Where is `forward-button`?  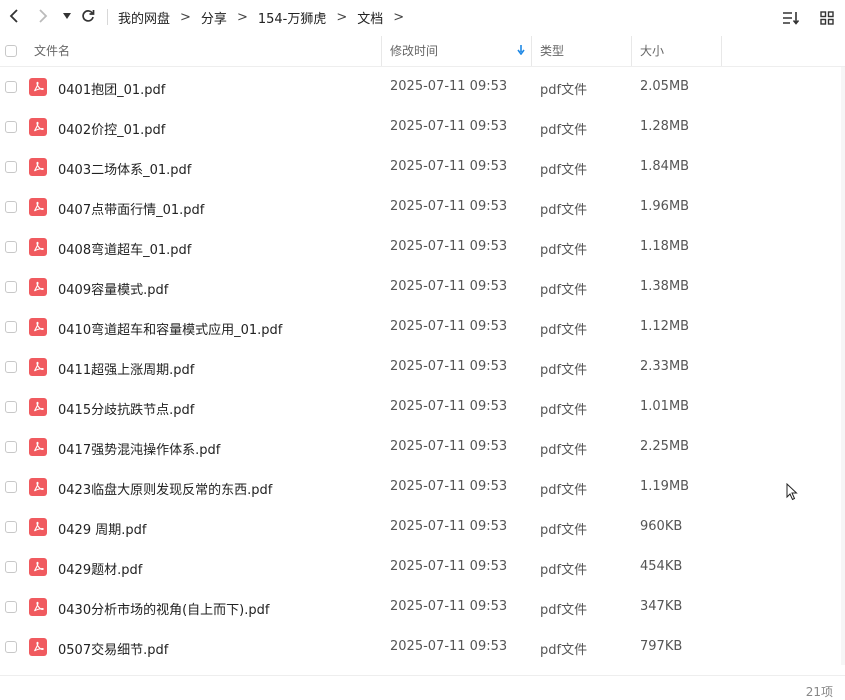
forward-button is located at coordinates (43, 16).